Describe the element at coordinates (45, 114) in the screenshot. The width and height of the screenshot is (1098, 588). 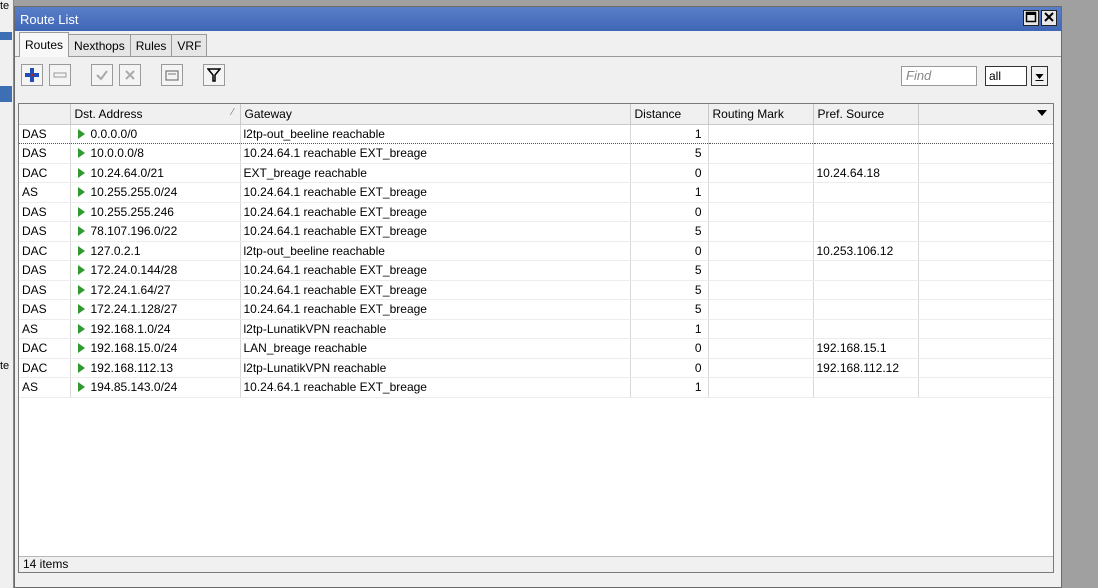
I see `column-header-flags` at that location.